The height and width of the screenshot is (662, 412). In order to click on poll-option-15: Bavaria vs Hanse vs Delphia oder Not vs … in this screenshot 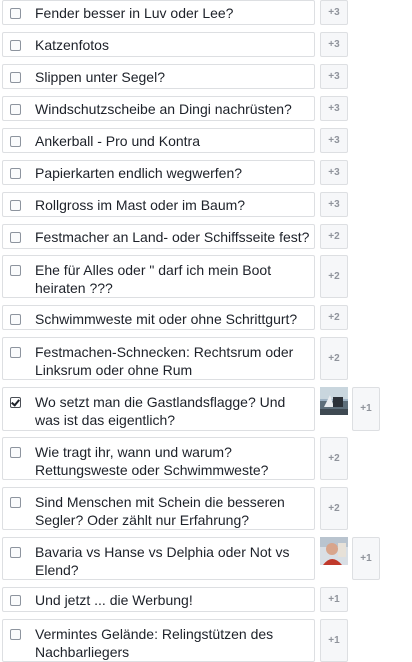, I will do `click(206, 558)`.